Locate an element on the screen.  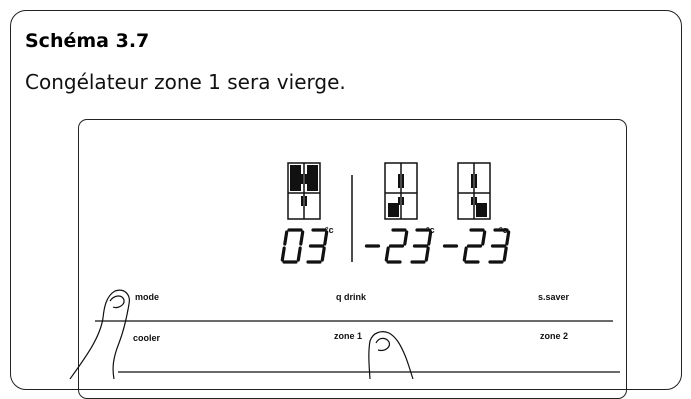
q-drink-button: q drink is located at coordinates (351, 297).